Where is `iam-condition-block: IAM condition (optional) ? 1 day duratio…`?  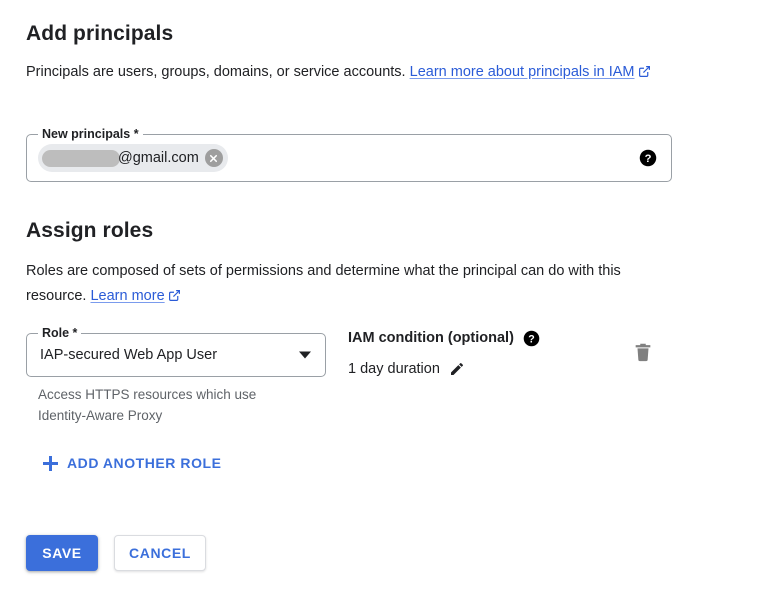 iam-condition-block: IAM condition (optional) ? 1 day duratio… is located at coordinates (468, 353).